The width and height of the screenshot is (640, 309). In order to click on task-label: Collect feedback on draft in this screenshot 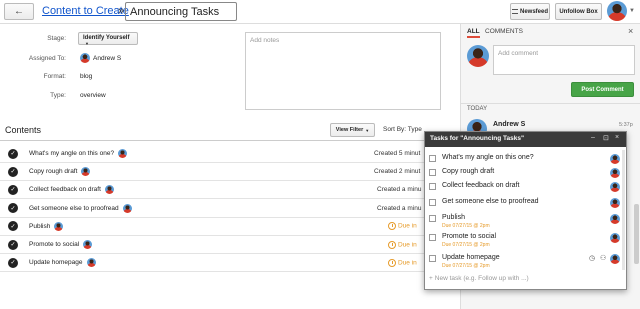, I will do `click(480, 185)`.